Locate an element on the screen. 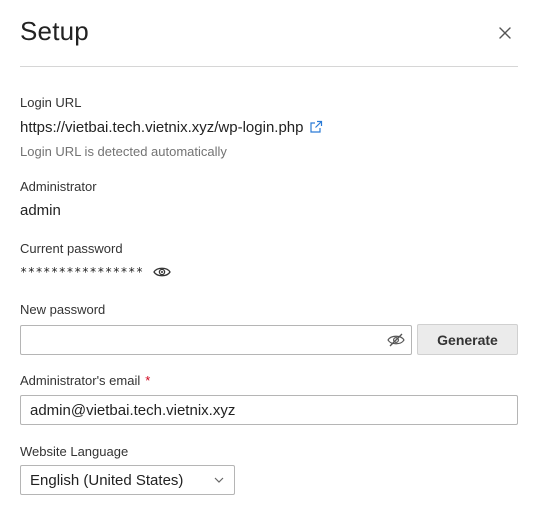  new-password-field is located at coordinates (216, 340).